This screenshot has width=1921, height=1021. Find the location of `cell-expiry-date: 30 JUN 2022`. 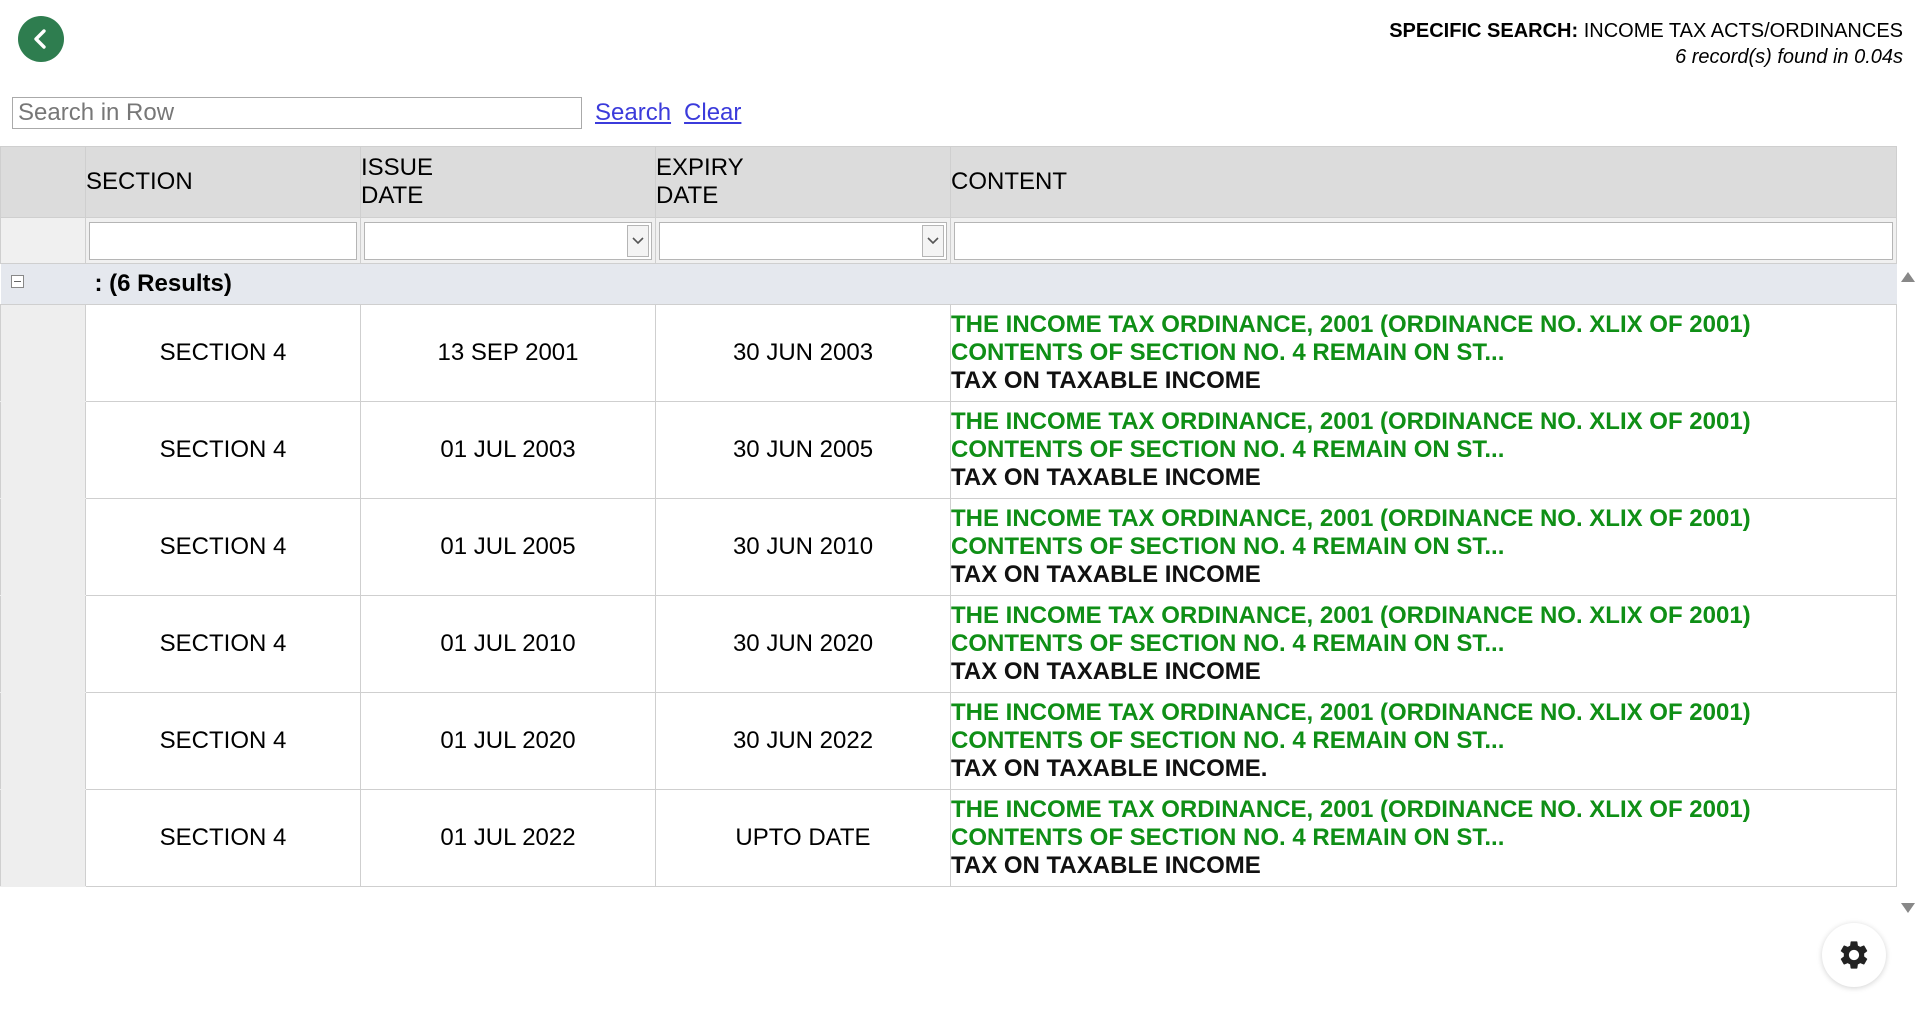

cell-expiry-date: 30 JUN 2022 is located at coordinates (803, 741).